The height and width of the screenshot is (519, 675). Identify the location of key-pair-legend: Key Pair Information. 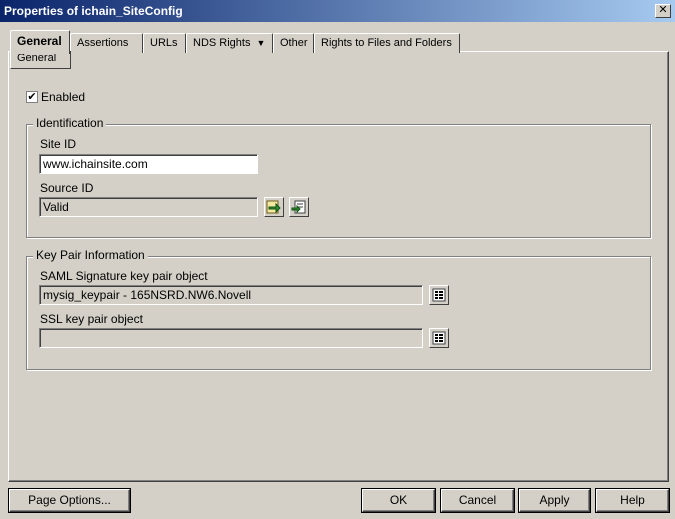
(90, 255).